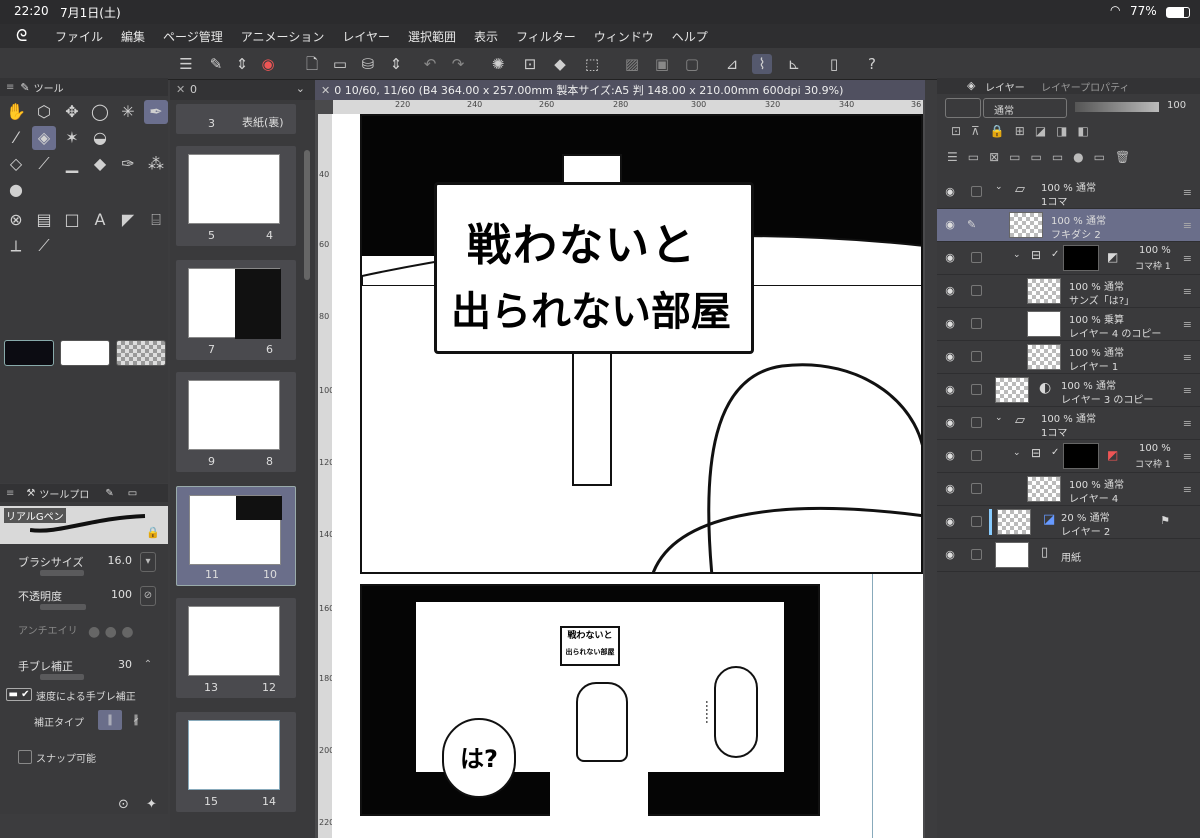  I want to click on new-file-icon: 🗋, so click(312, 64).